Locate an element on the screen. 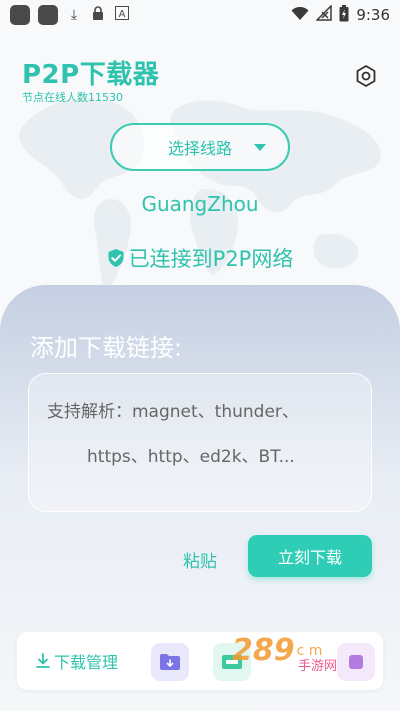 The width and height of the screenshot is (400, 711). online-node-count: 节点在线人数11530 is located at coordinates (72, 97).